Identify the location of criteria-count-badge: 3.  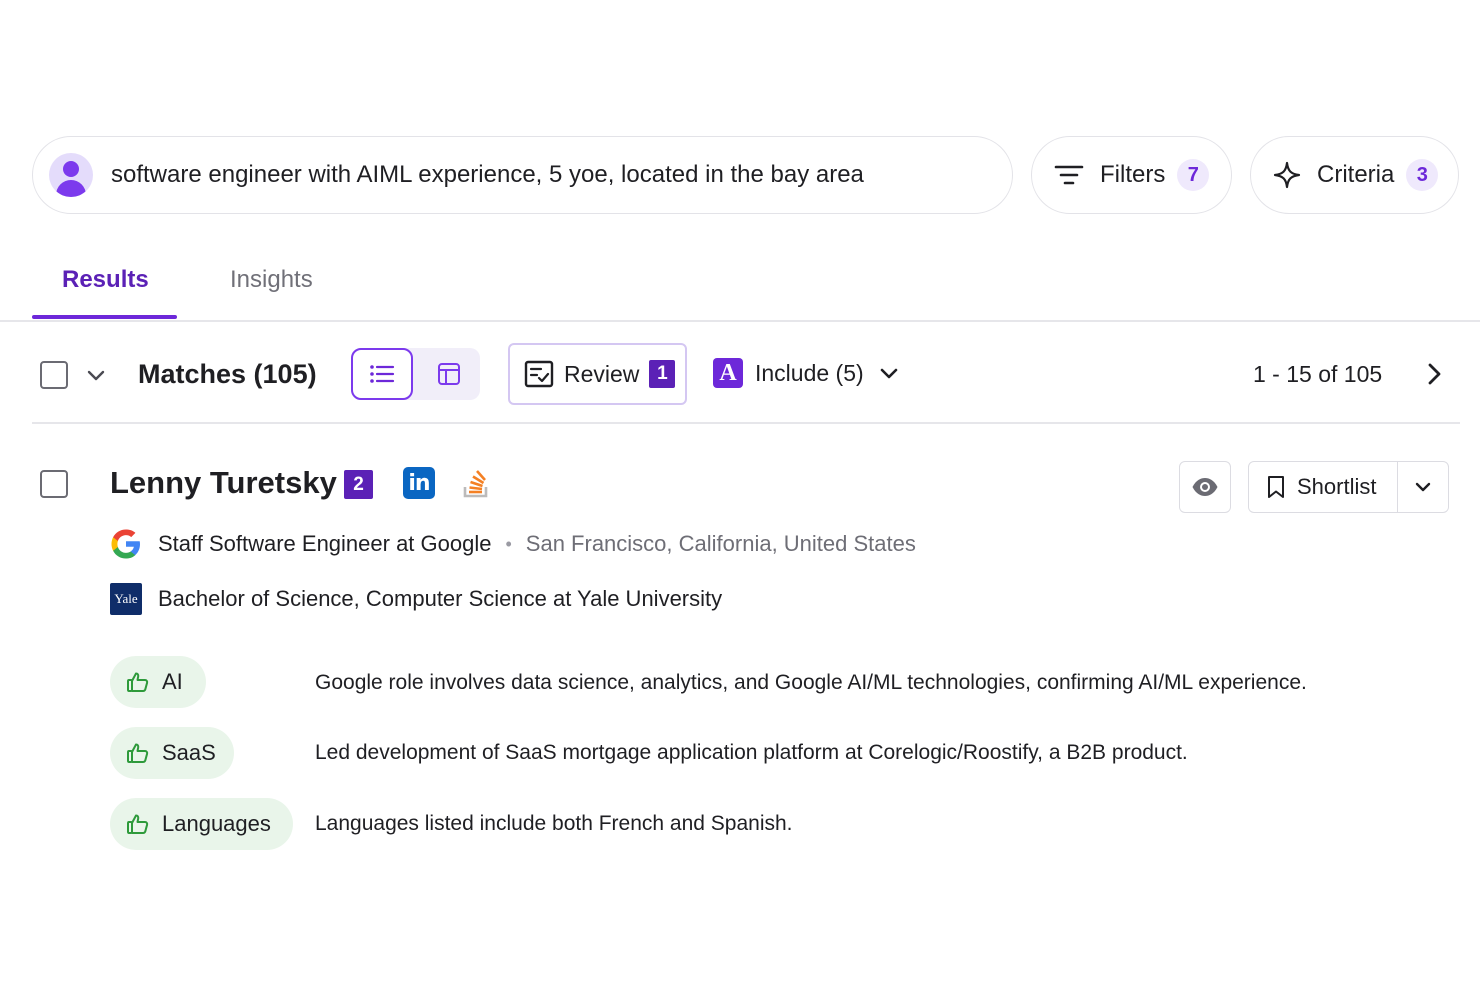
(1422, 175).